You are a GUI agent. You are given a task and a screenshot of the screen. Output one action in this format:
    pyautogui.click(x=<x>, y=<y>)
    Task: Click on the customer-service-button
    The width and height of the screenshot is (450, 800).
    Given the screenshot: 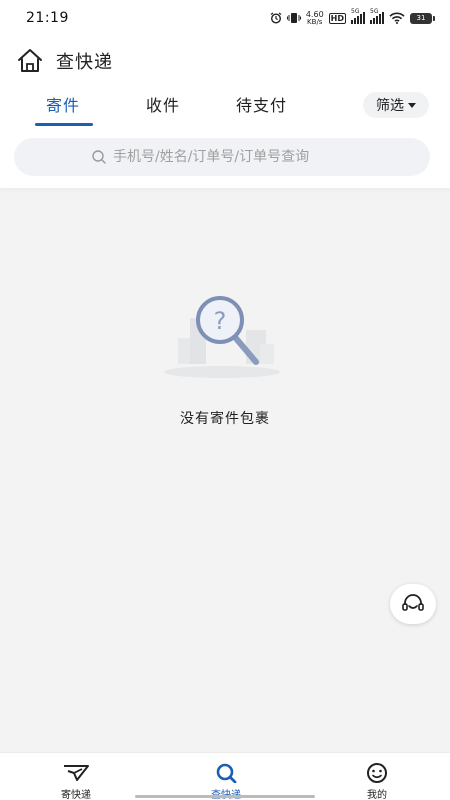 What is the action you would take?
    pyautogui.click(x=413, y=604)
    